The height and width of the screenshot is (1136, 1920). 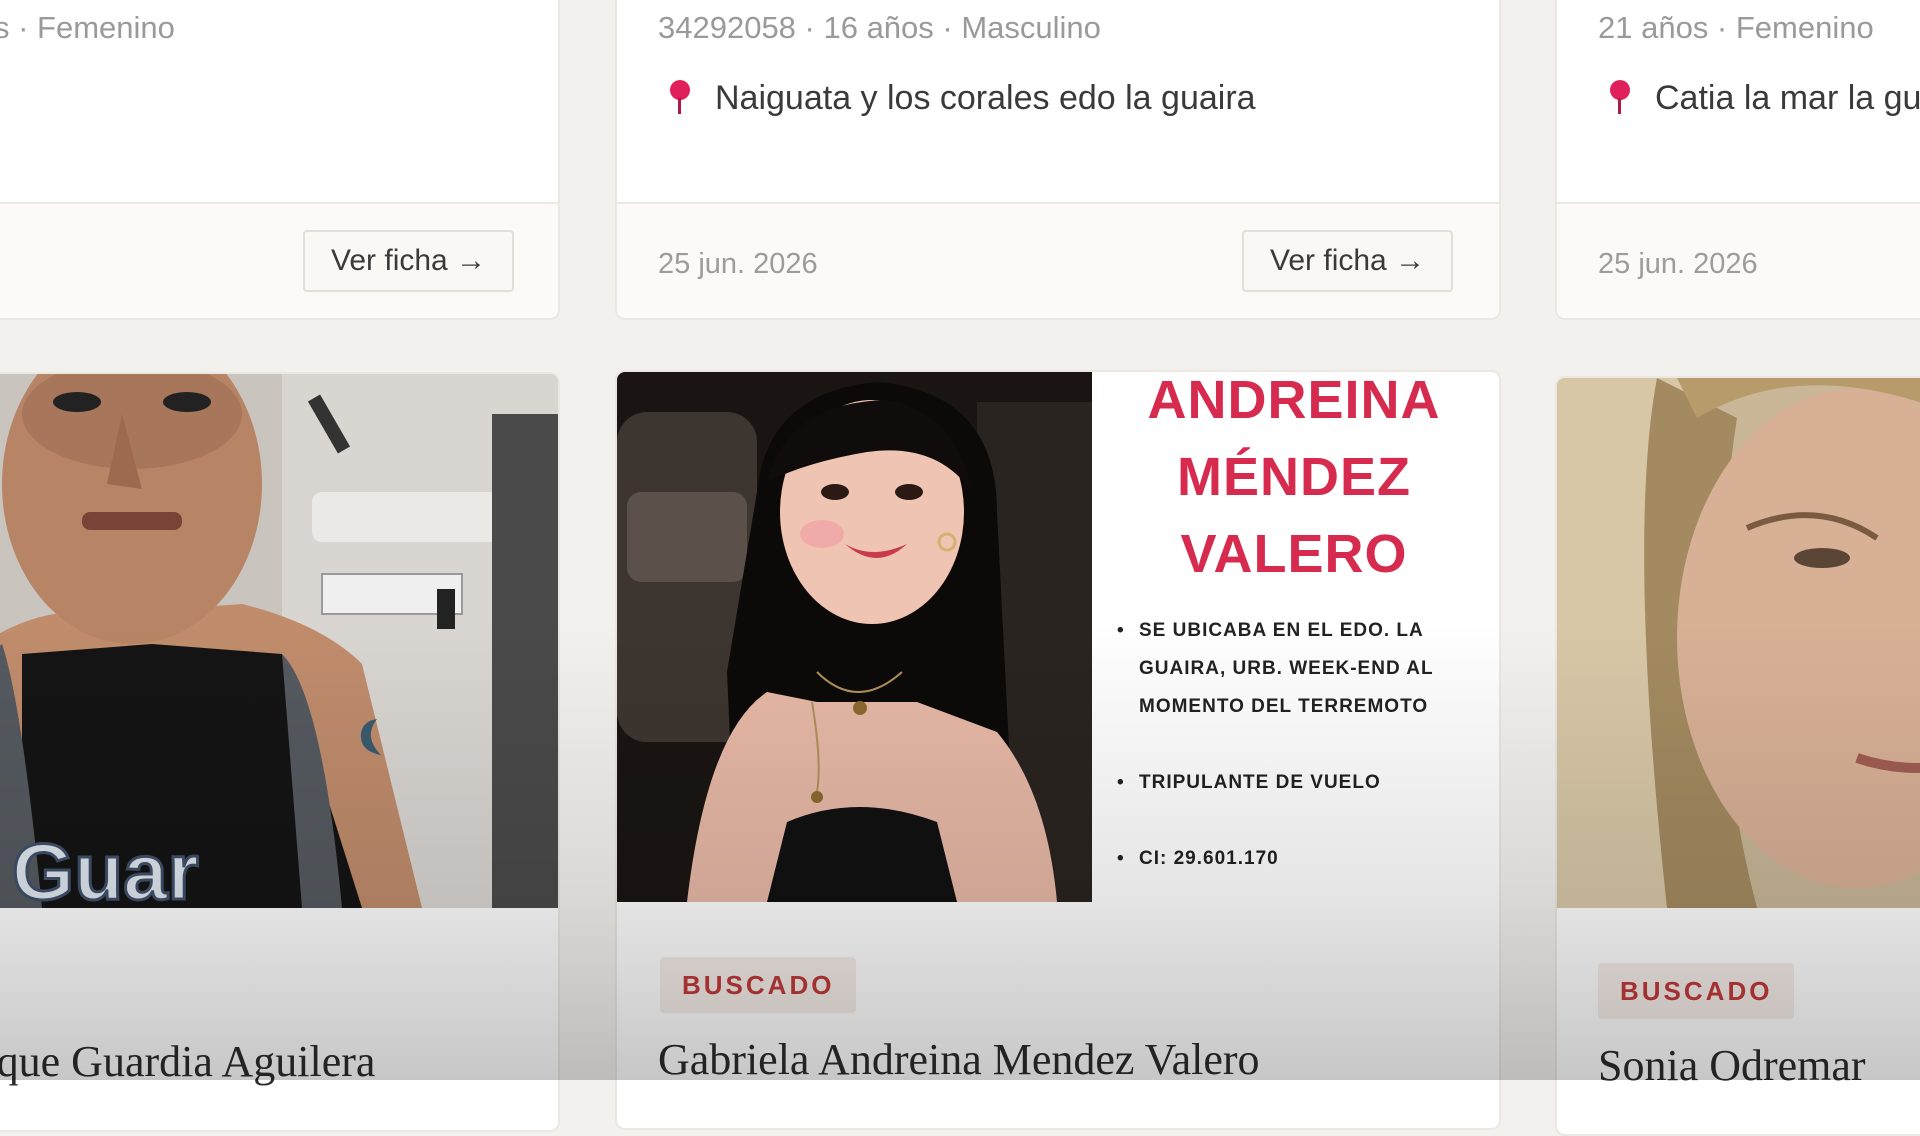 I want to click on person-name: Sonia Odremar, so click(x=1732, y=1065).